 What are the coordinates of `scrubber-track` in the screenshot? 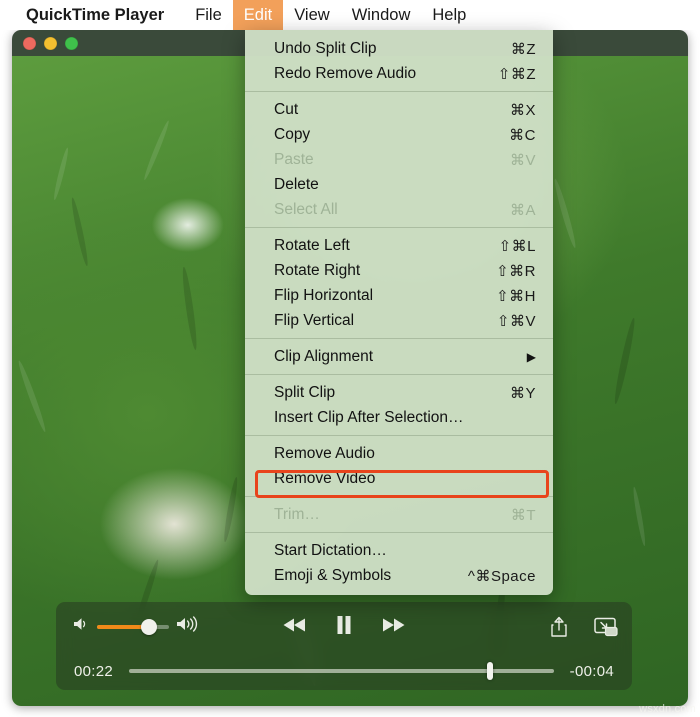 It's located at (341, 671).